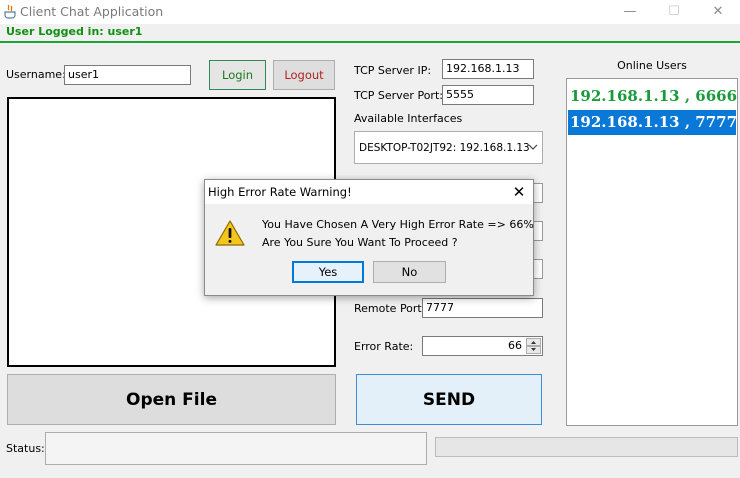 Image resolution: width=740 pixels, height=478 pixels. I want to click on spinner-up-button, so click(533, 342).